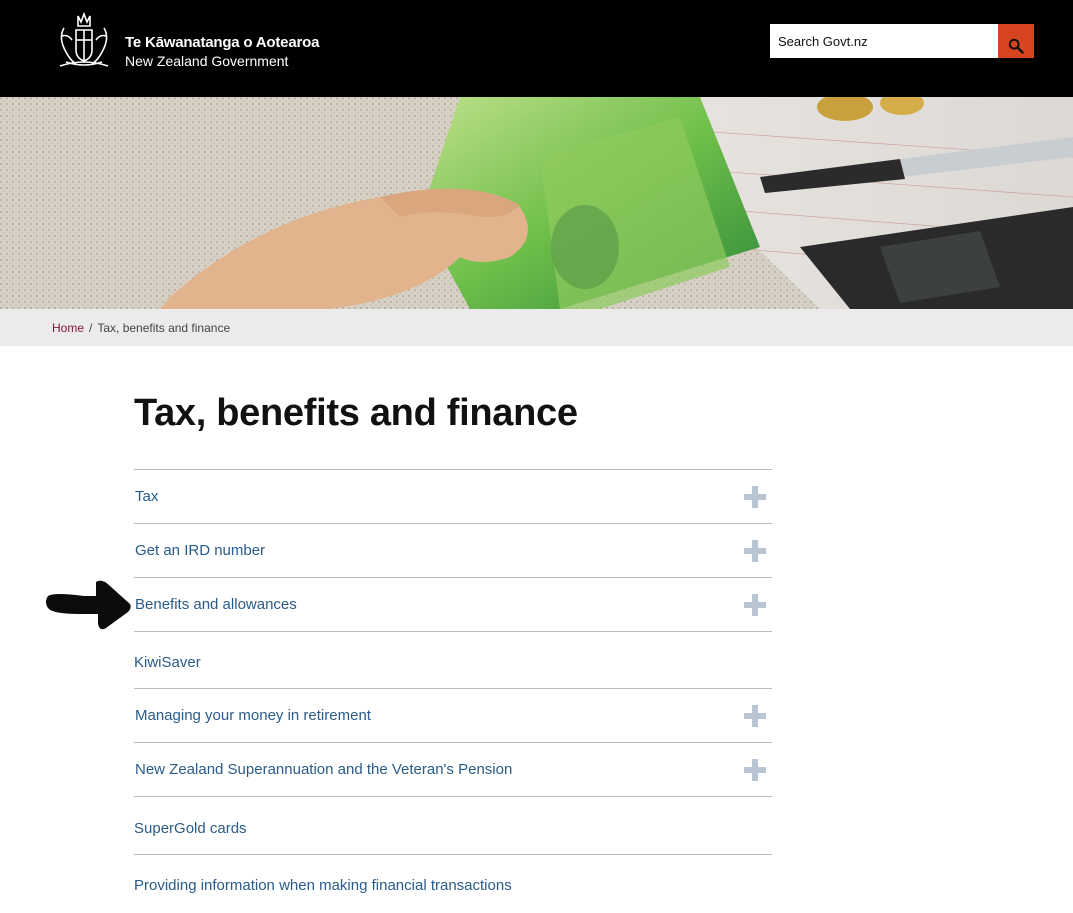 This screenshot has height=913, width=1073. What do you see at coordinates (536, 327) in the screenshot?
I see `breadcrumb-bar: Home / Tax, benefits and finance` at bounding box center [536, 327].